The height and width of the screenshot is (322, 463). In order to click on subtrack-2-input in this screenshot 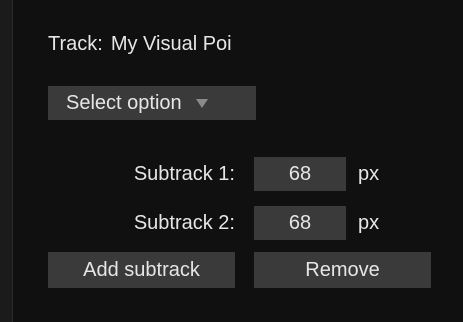, I will do `click(300, 223)`.